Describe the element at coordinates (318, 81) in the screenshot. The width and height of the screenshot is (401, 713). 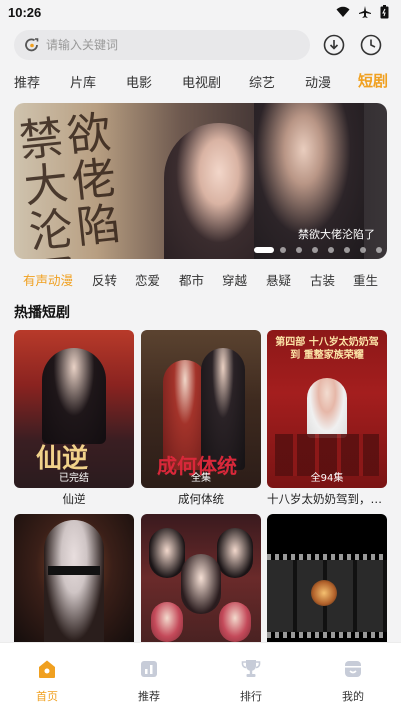
I see `tab-anime: 动漫` at that location.